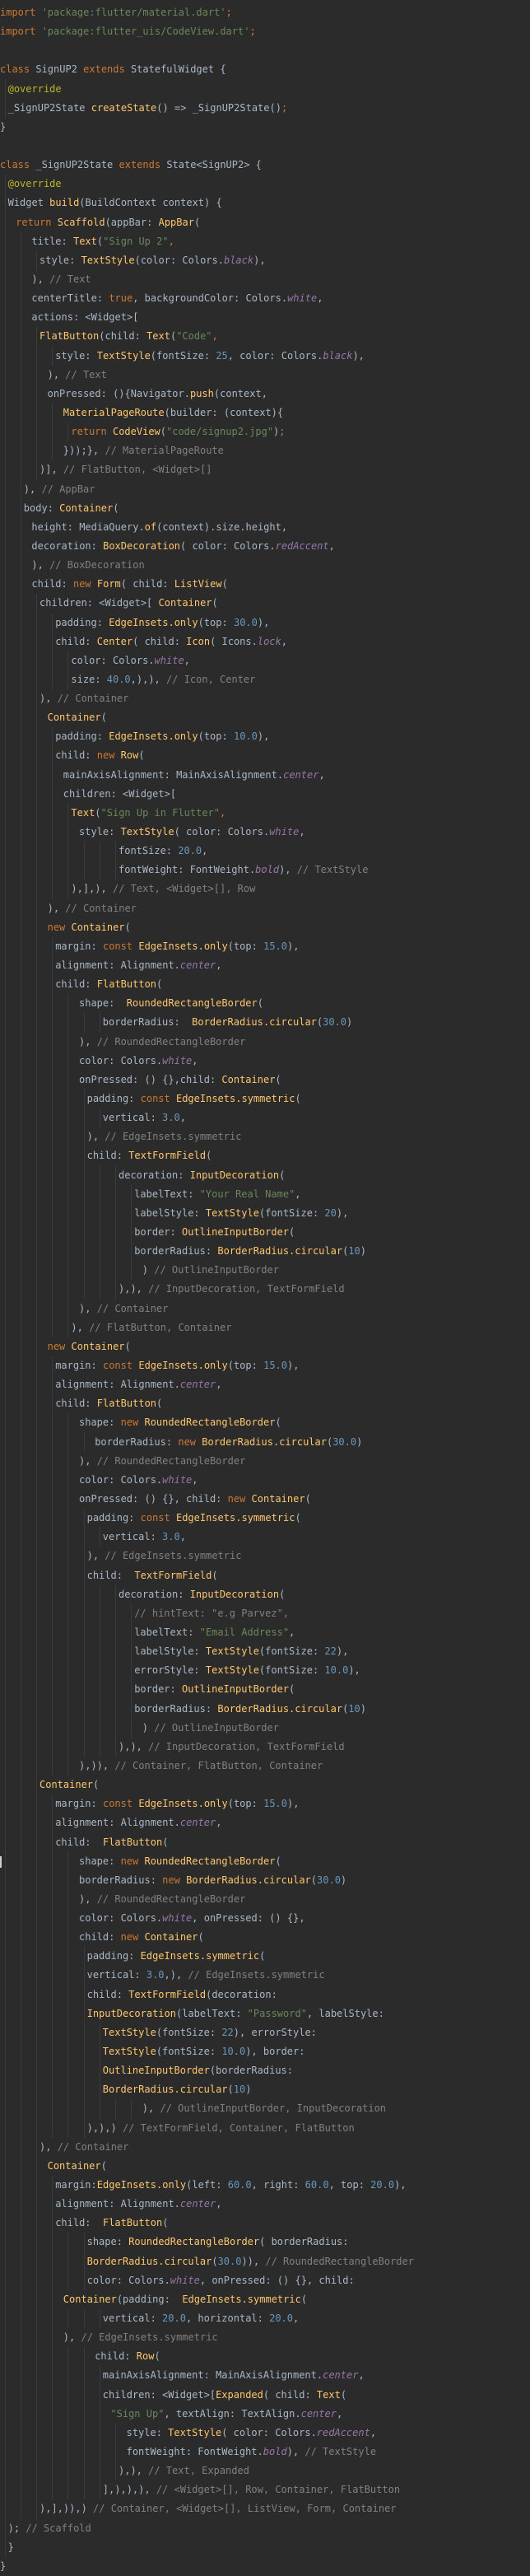 Image resolution: width=530 pixels, height=2576 pixels. What do you see at coordinates (265, 2357) in the screenshot?
I see `code-line: child: Row(` at bounding box center [265, 2357].